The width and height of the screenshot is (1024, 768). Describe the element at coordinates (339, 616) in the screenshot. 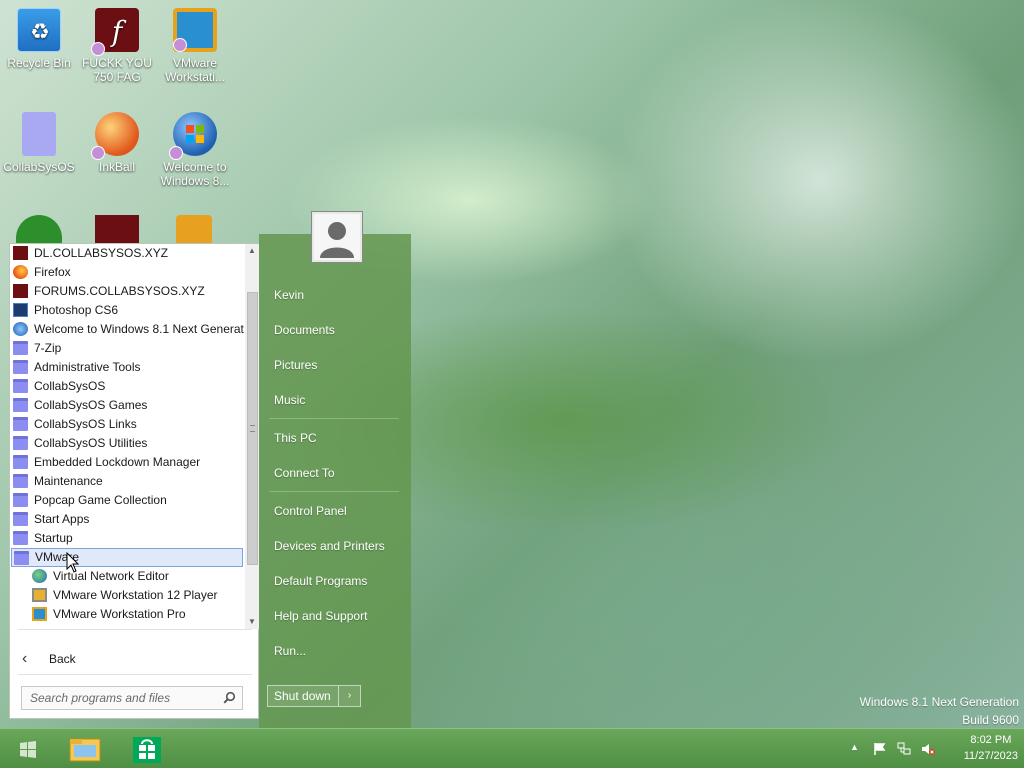

I see `start-item-help-support: Help and Support` at that location.